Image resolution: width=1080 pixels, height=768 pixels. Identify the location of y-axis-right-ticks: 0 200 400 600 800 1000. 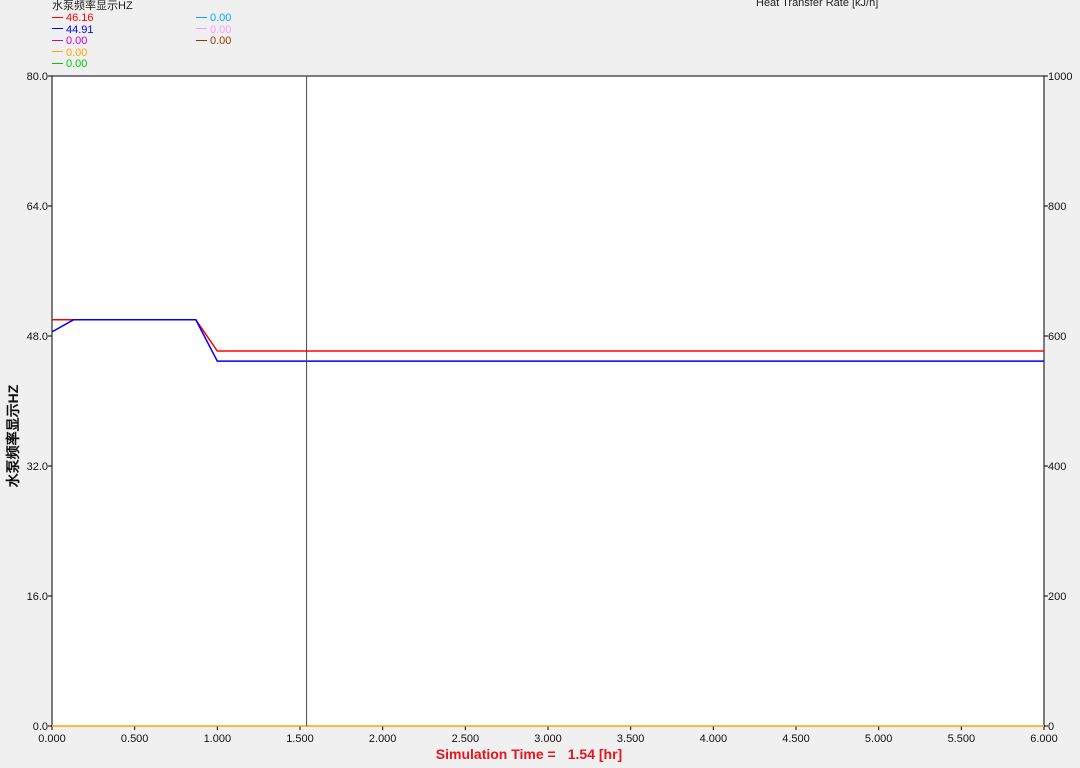
(1058, 402).